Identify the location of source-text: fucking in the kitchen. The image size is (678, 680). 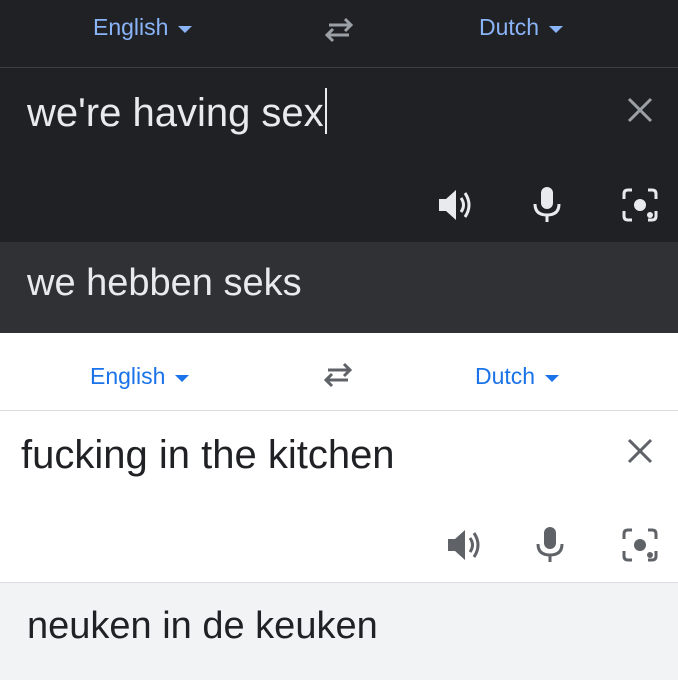
(208, 455).